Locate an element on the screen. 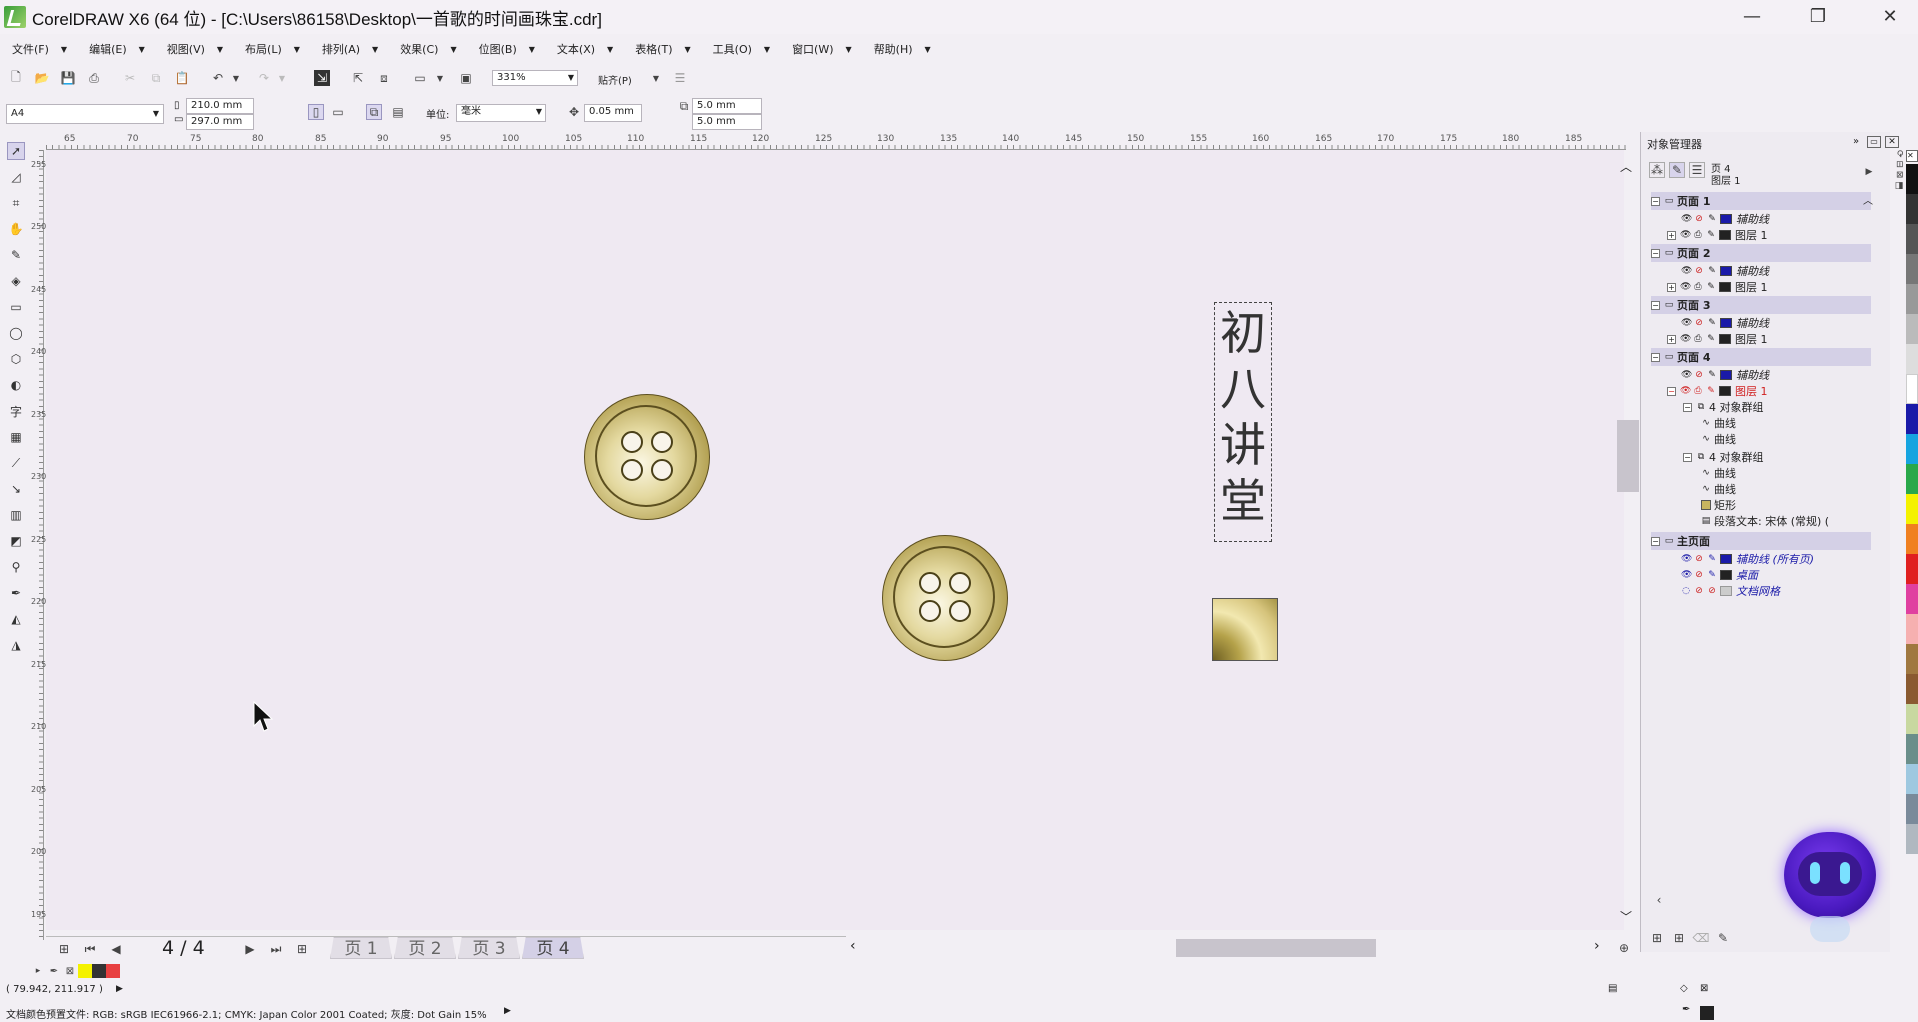 Image resolution: width=1918 pixels, height=1022 pixels. delete-icon: ⌫ is located at coordinates (1701, 938).